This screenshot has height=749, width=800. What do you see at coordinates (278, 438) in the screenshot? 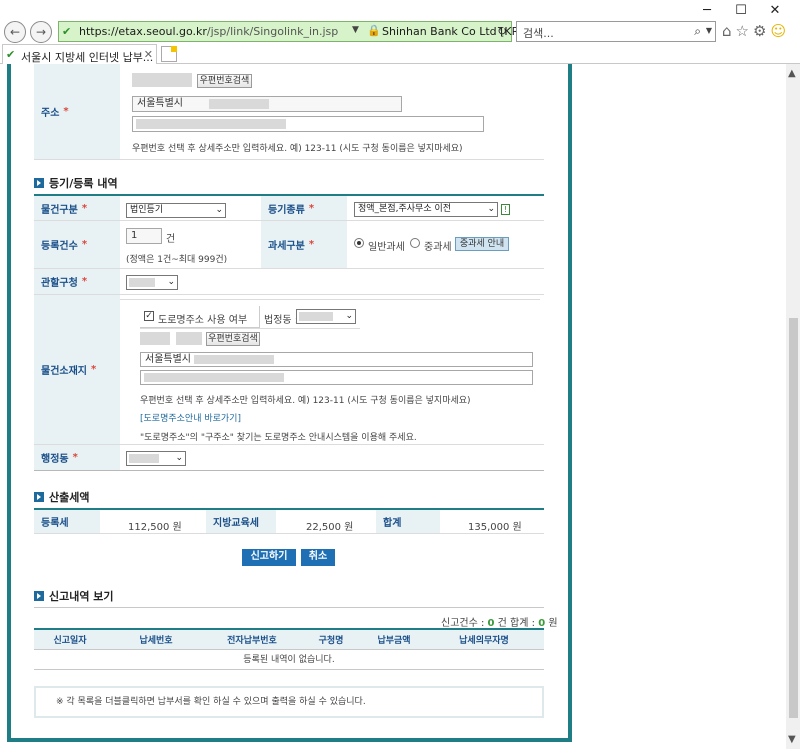
I see `road-guide-note: "도로명주소"의 "구주소" 찾기는 도로명주소 안내시스템을 이용해 주세요.` at bounding box center [278, 438].